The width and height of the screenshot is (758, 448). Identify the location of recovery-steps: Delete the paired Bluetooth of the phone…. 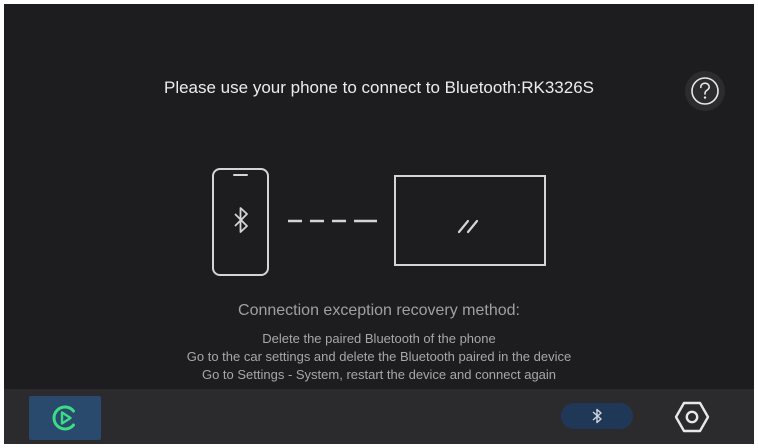
(379, 357).